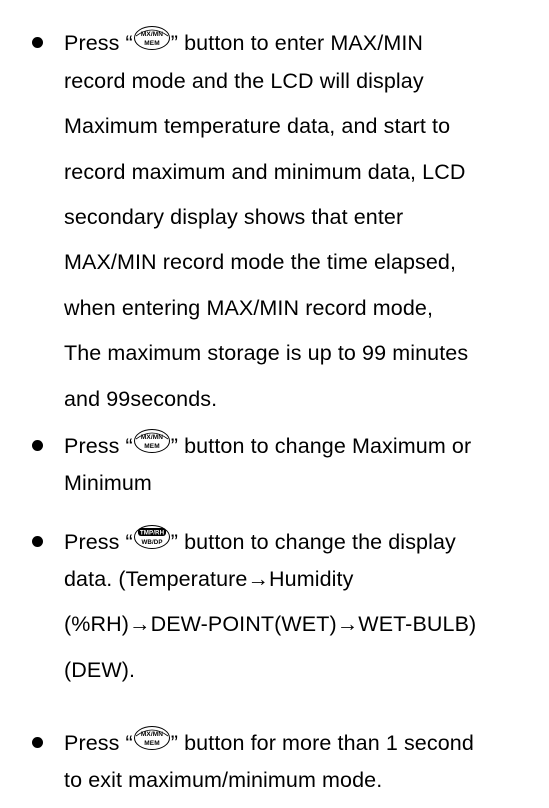 The image size is (549, 808). Describe the element at coordinates (100, 670) in the screenshot. I see `bullet-line: (DEW).` at that location.